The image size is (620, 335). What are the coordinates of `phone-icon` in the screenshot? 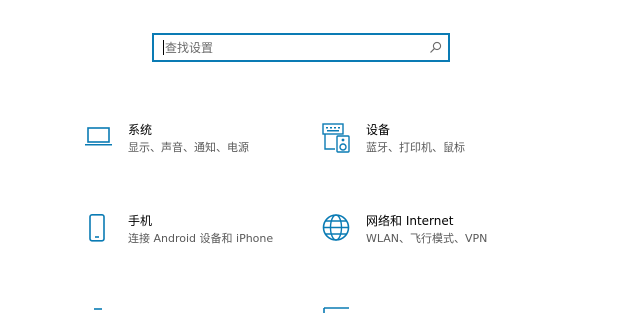 It's located at (97, 228).